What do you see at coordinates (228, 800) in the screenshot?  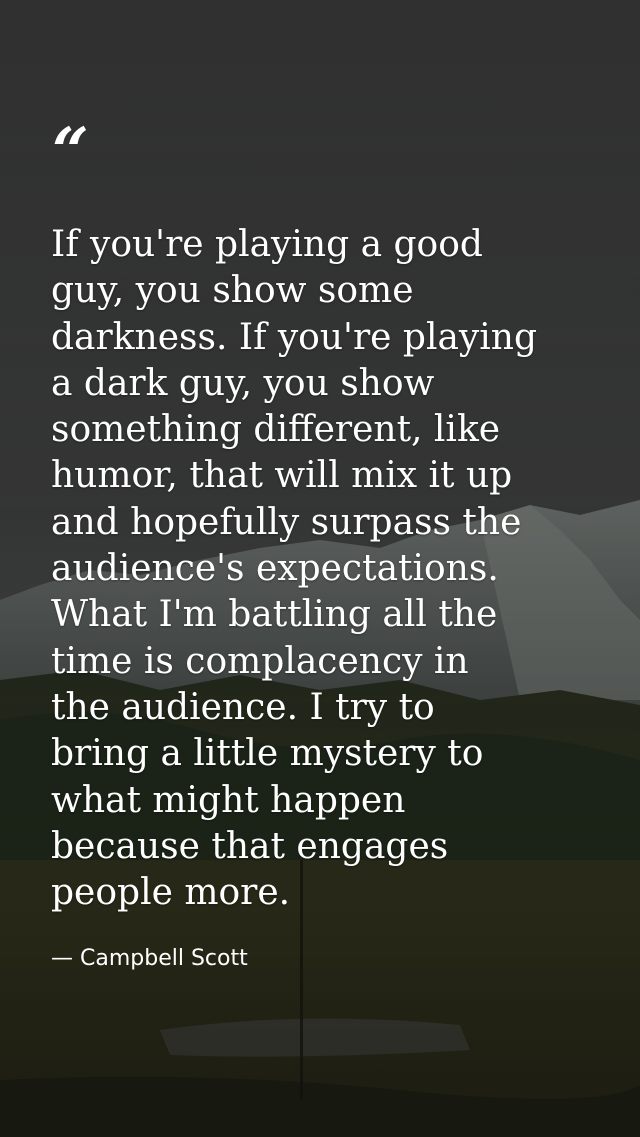 I see `quote-line: what might happen` at bounding box center [228, 800].